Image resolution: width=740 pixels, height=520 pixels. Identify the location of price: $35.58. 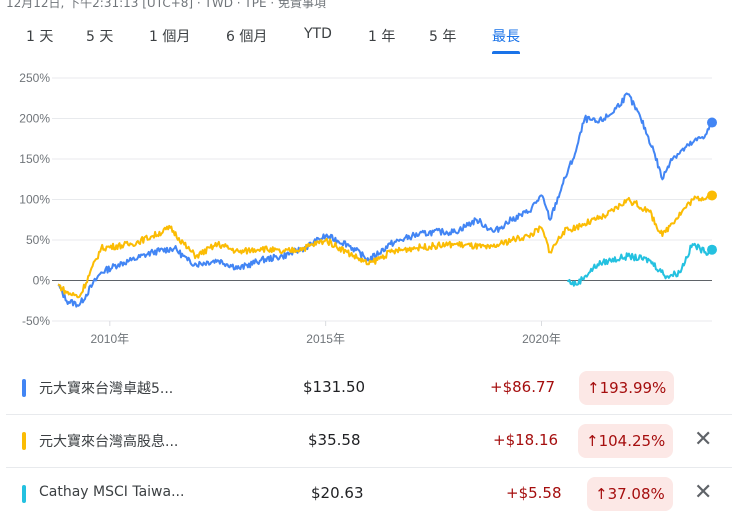
(334, 440).